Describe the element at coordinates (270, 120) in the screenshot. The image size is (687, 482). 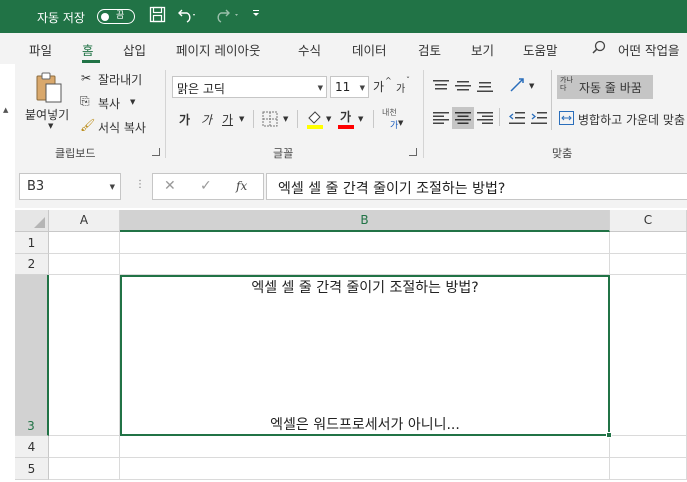
I see `borders-icon` at that location.